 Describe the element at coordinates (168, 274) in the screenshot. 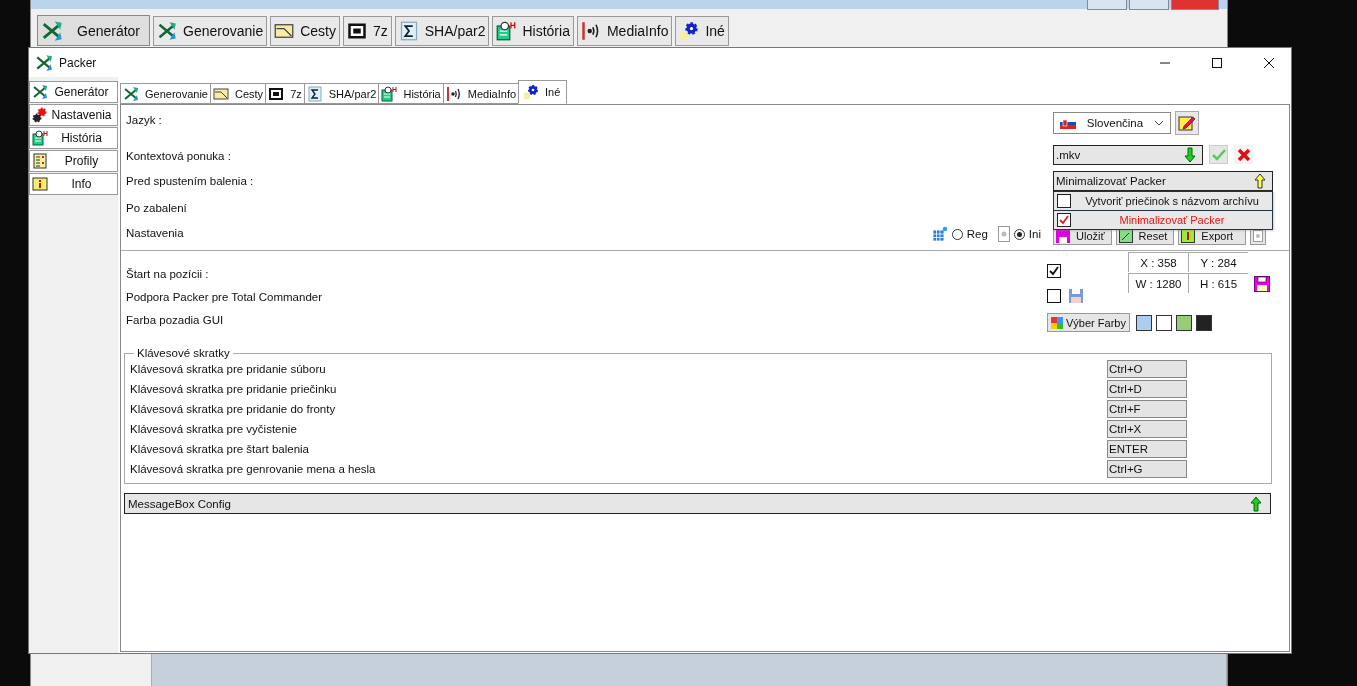

I see `field-label: Štart na pozícii :` at that location.